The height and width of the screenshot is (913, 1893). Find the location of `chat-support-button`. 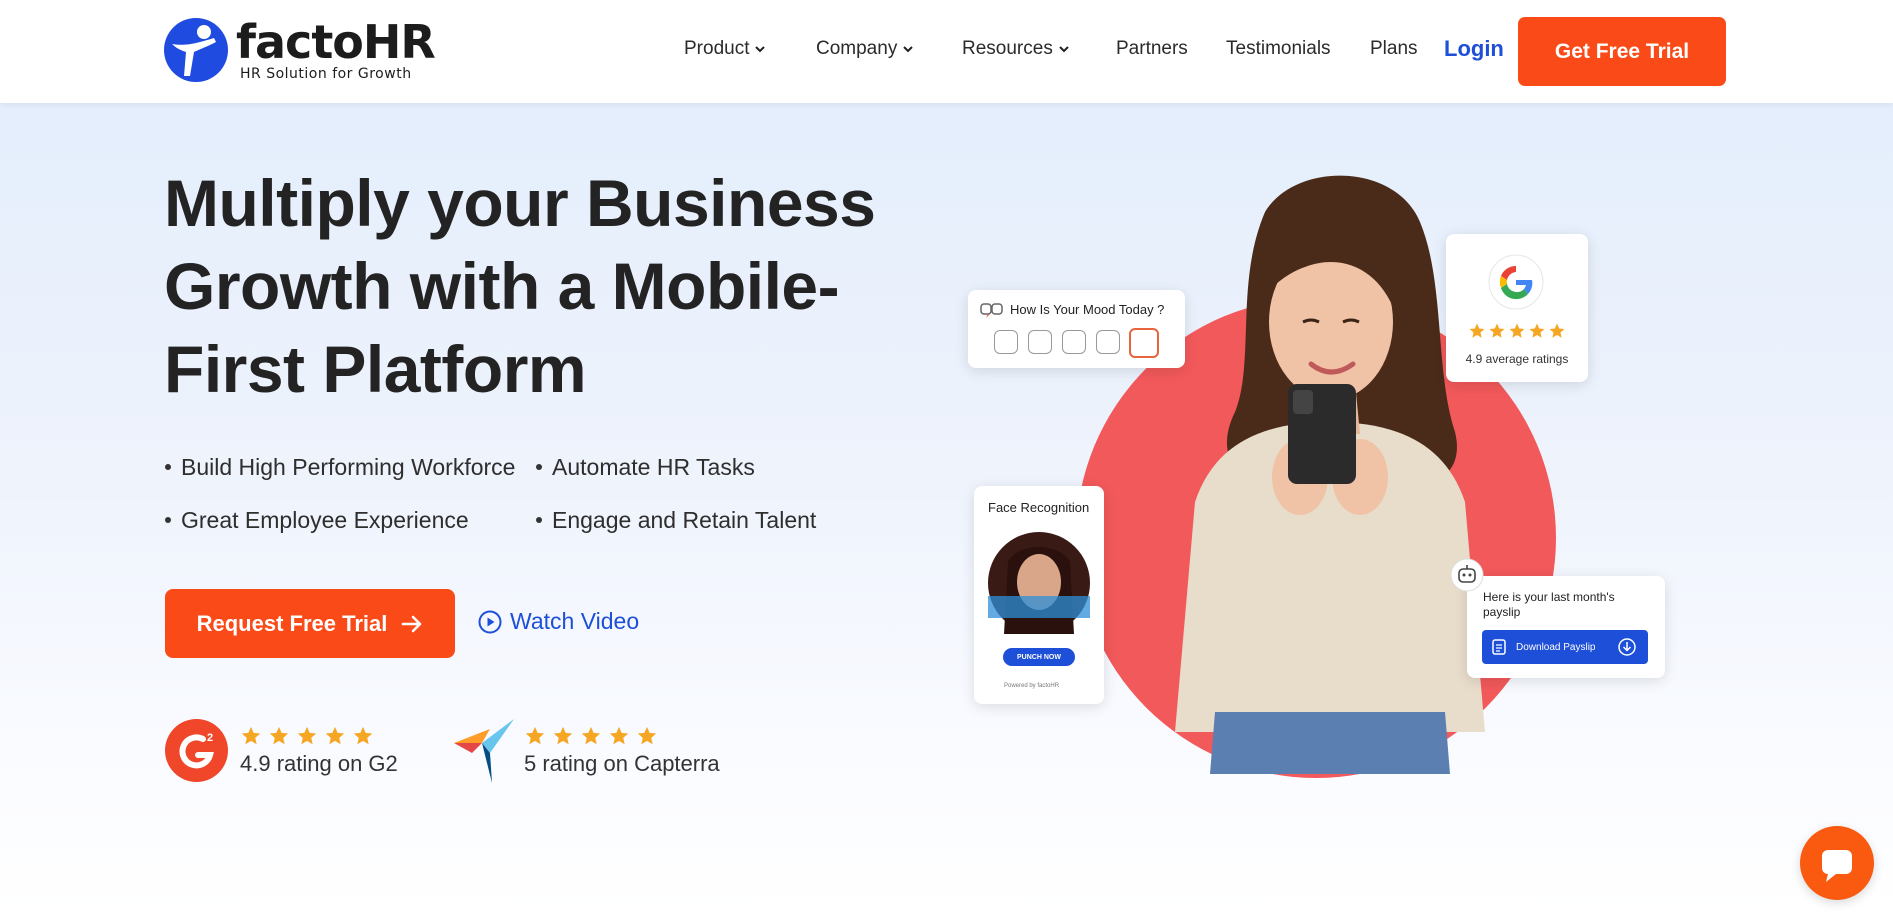

chat-support-button is located at coordinates (1837, 863).